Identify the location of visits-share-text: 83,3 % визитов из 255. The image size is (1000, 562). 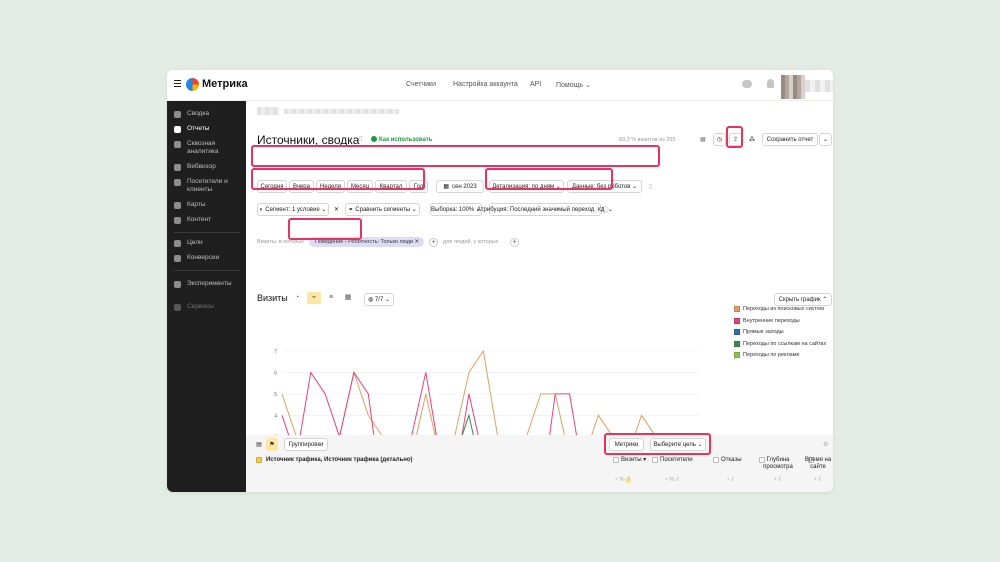
(647, 140).